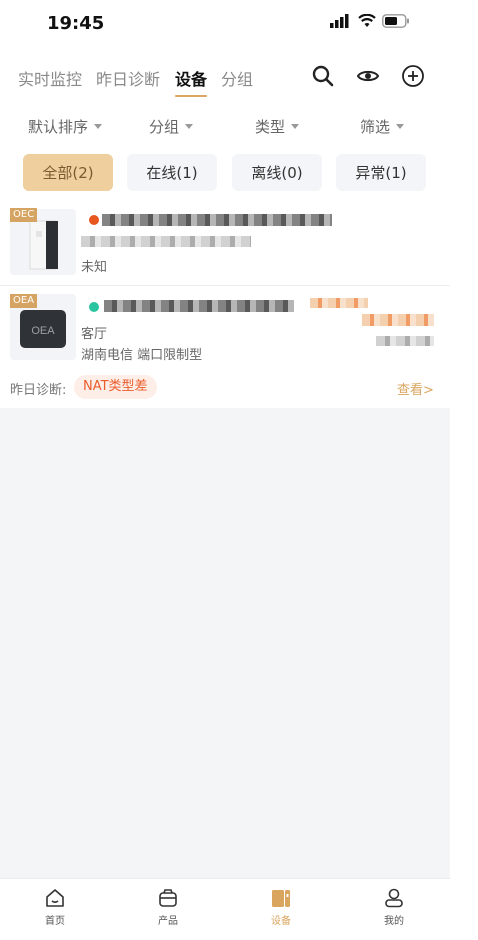 This screenshot has width=478, height=940. Describe the element at coordinates (394, 921) in the screenshot. I see `nav-label-profile: 我的` at that location.